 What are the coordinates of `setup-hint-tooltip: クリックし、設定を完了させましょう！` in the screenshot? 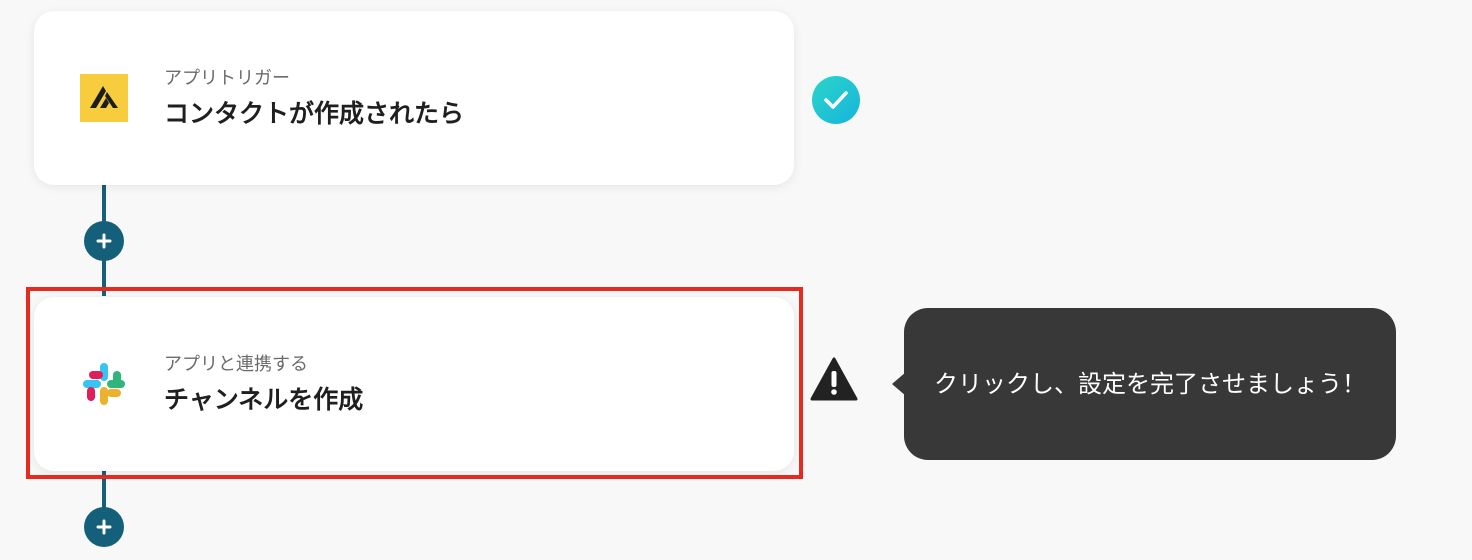 It's located at (1144, 384).